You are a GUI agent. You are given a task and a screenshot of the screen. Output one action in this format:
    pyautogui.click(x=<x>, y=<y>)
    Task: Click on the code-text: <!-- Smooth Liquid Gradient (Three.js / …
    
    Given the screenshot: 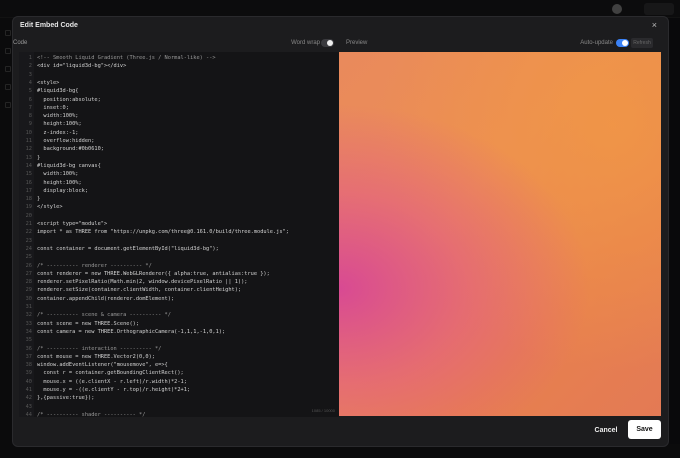 What is the action you would take?
    pyautogui.click(x=126, y=58)
    